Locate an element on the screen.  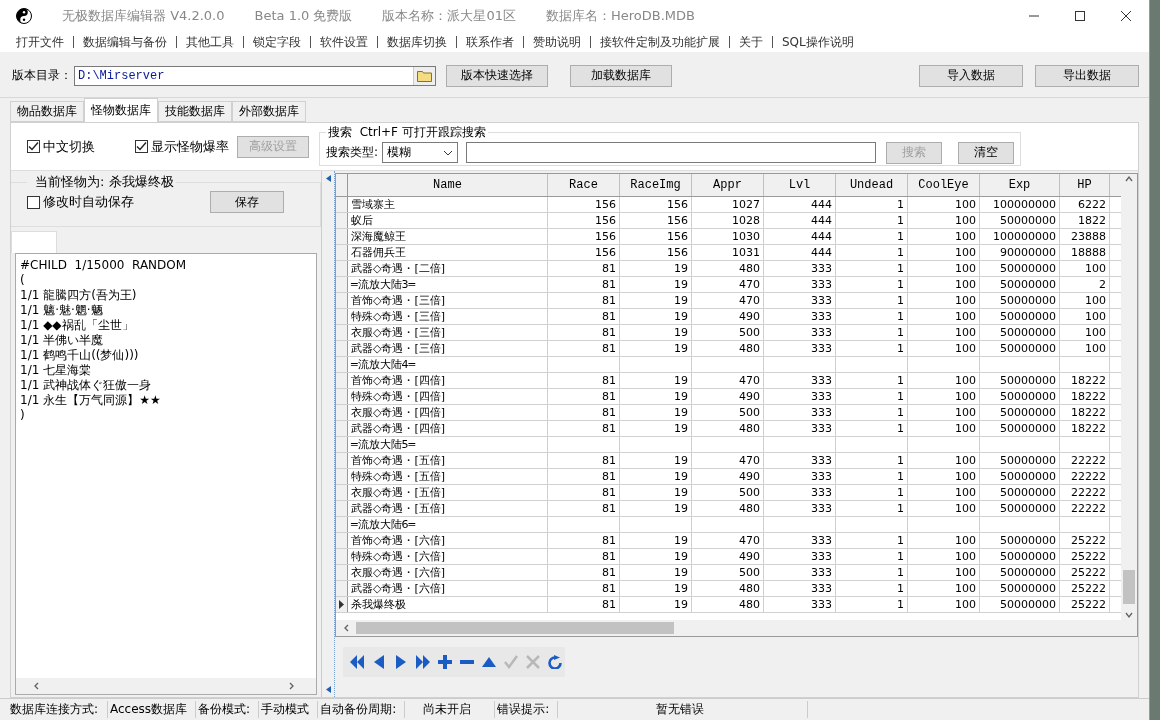
table-cell: 480 is located at coordinates (728, 508).